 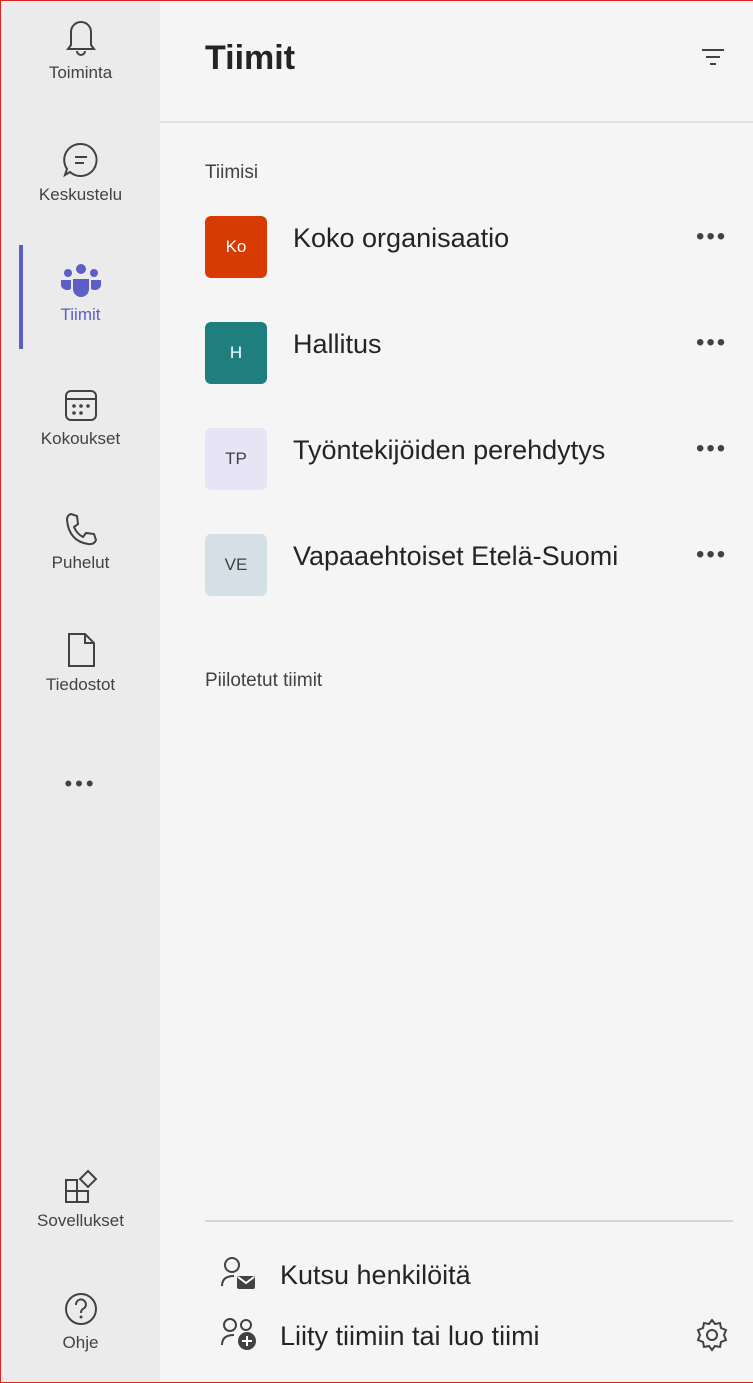 What do you see at coordinates (456, 352) in the screenshot?
I see `team-row: H Hallitus •••` at bounding box center [456, 352].